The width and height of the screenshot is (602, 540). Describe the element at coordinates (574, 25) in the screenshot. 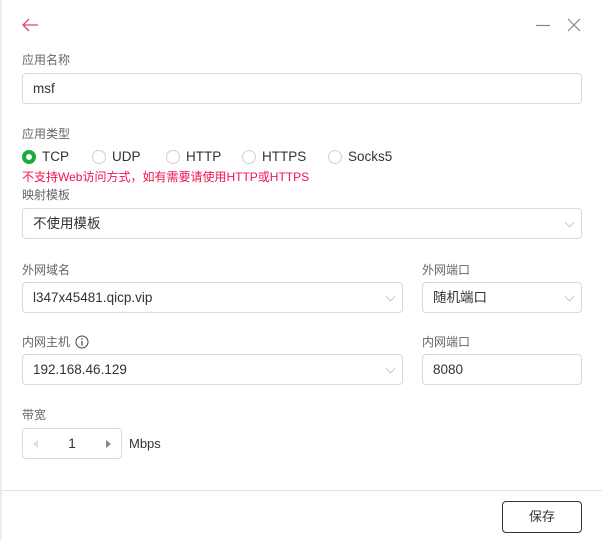

I see `close-icon` at that location.